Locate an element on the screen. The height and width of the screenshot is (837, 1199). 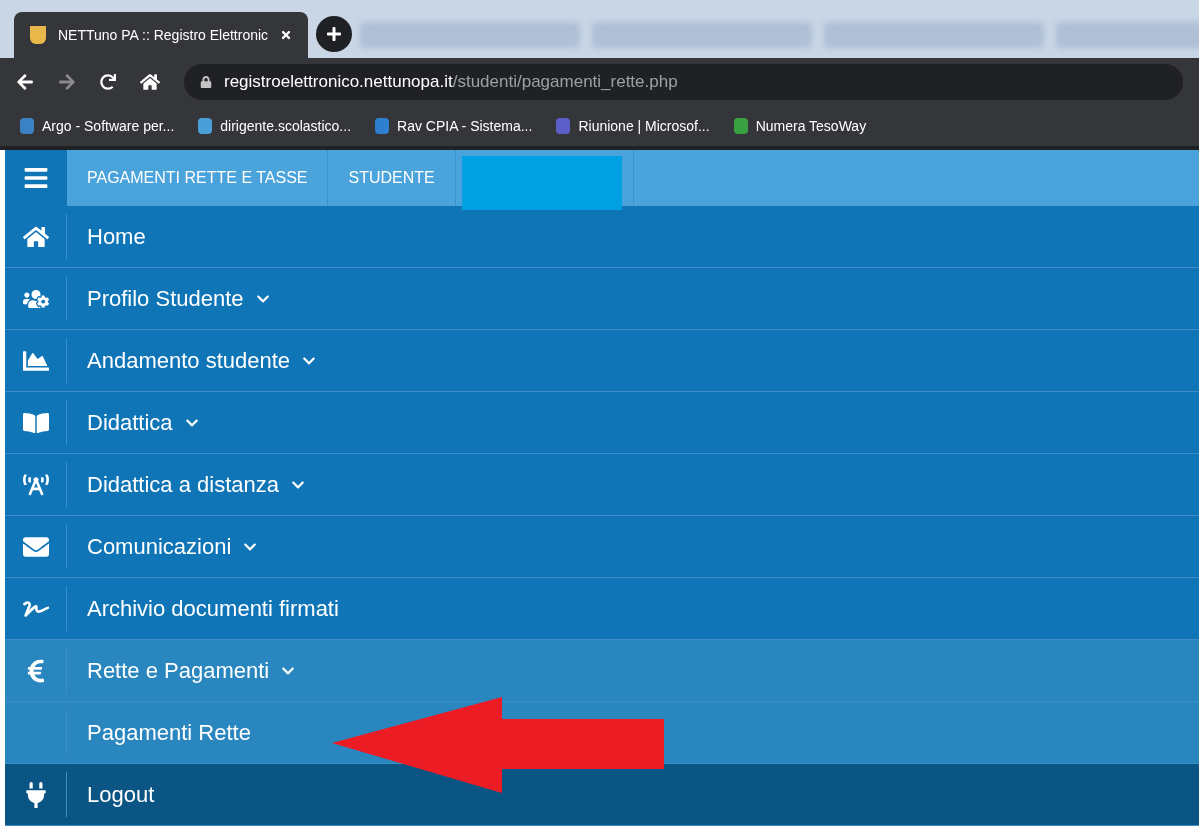
url-text: registroelettronico.nettunopa.it/studenti/pagamenti_rette.php is located at coordinates (451, 82).